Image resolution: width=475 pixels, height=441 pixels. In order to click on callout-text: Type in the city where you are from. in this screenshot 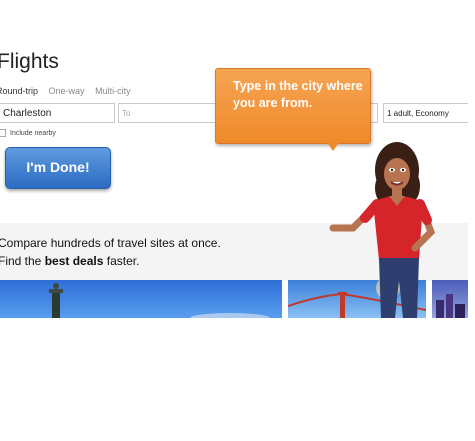, I will do `click(298, 94)`.